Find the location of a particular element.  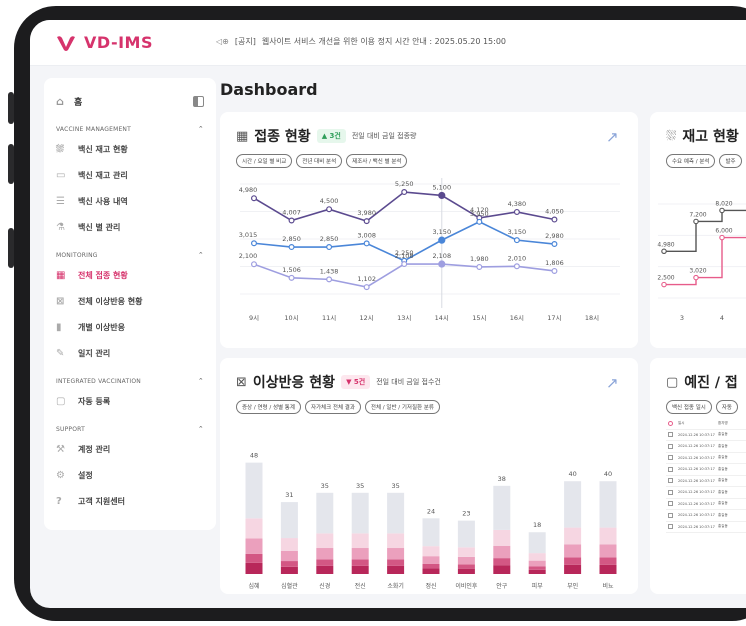

sidebar-item: ? 고객 지원센터 is located at coordinates (130, 501).